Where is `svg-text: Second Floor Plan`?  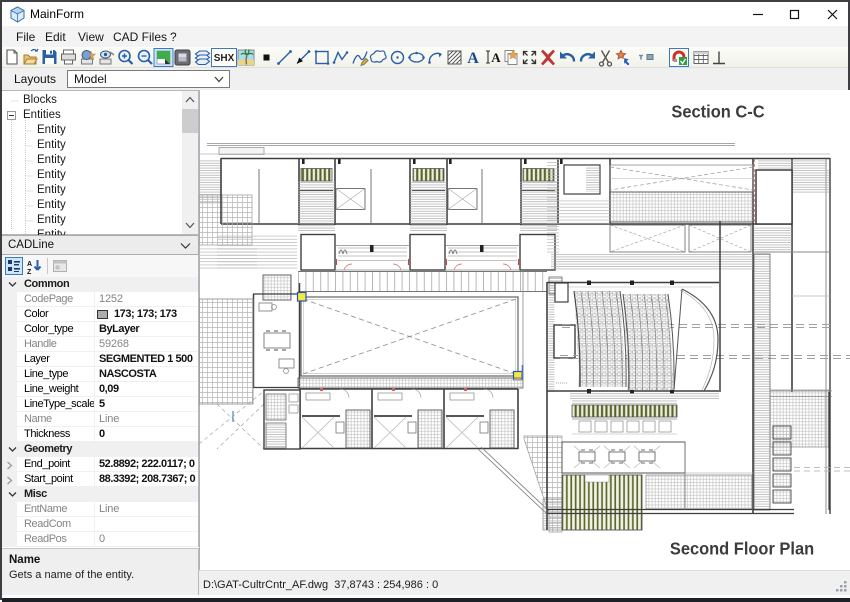
svg-text: Second Floor Plan is located at coordinates (742, 549).